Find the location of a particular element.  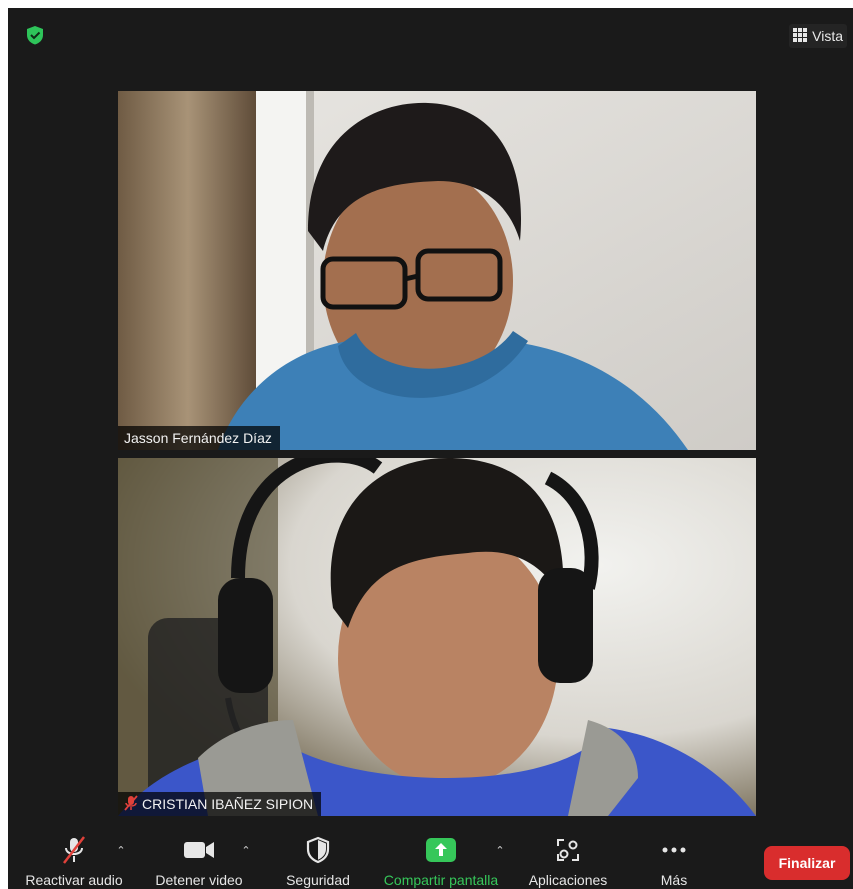

share-screen-button: Compartir pantalla is located at coordinates (441, 859).